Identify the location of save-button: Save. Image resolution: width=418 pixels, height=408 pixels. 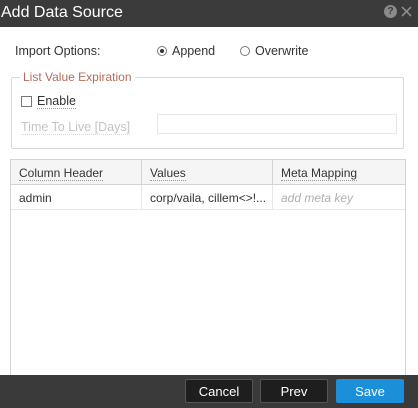
(370, 391).